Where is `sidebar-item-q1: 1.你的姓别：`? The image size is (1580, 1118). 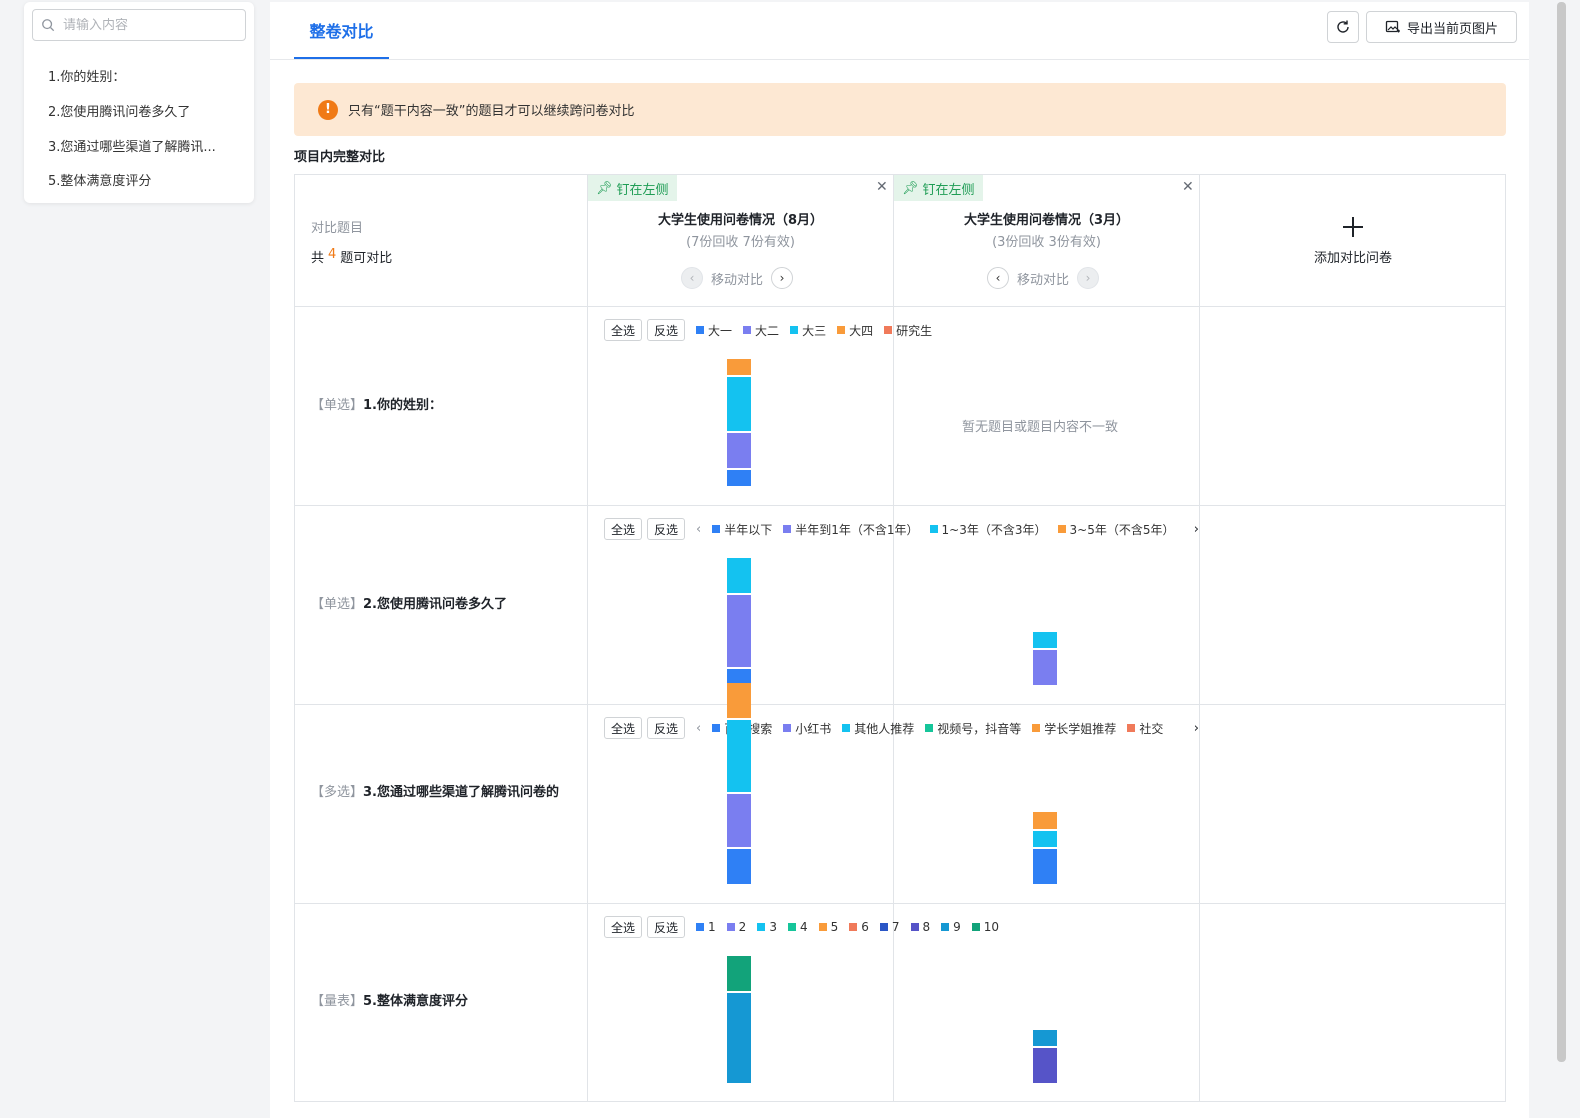 sidebar-item-q1: 1.你的姓别： is located at coordinates (86, 75).